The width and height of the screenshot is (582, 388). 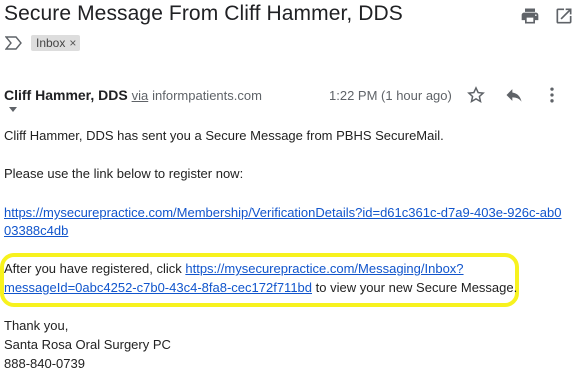 I want to click on show-details-chevron-icon, so click(x=13, y=109).